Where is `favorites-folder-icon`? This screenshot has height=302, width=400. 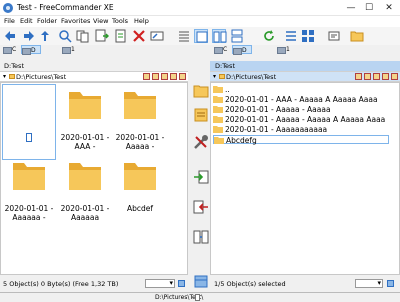
favorites-folder-icon is located at coordinates (357, 36).